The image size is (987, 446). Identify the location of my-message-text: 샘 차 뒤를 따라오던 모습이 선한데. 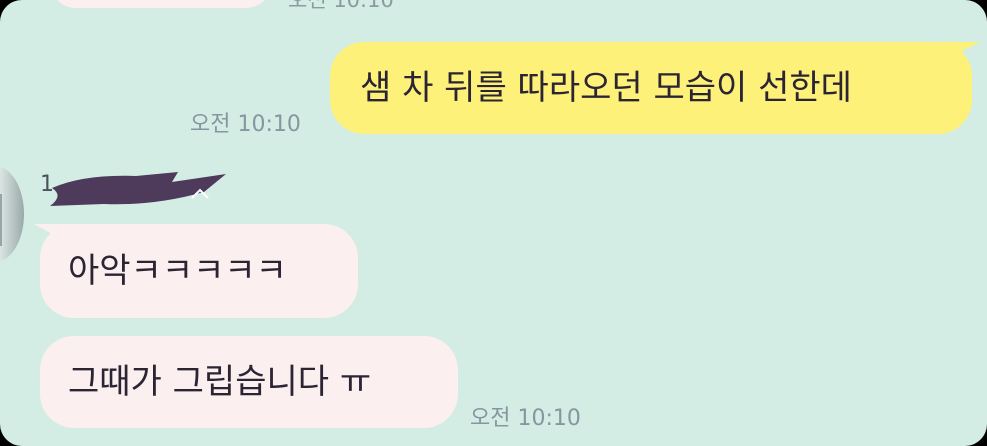
(606, 88).